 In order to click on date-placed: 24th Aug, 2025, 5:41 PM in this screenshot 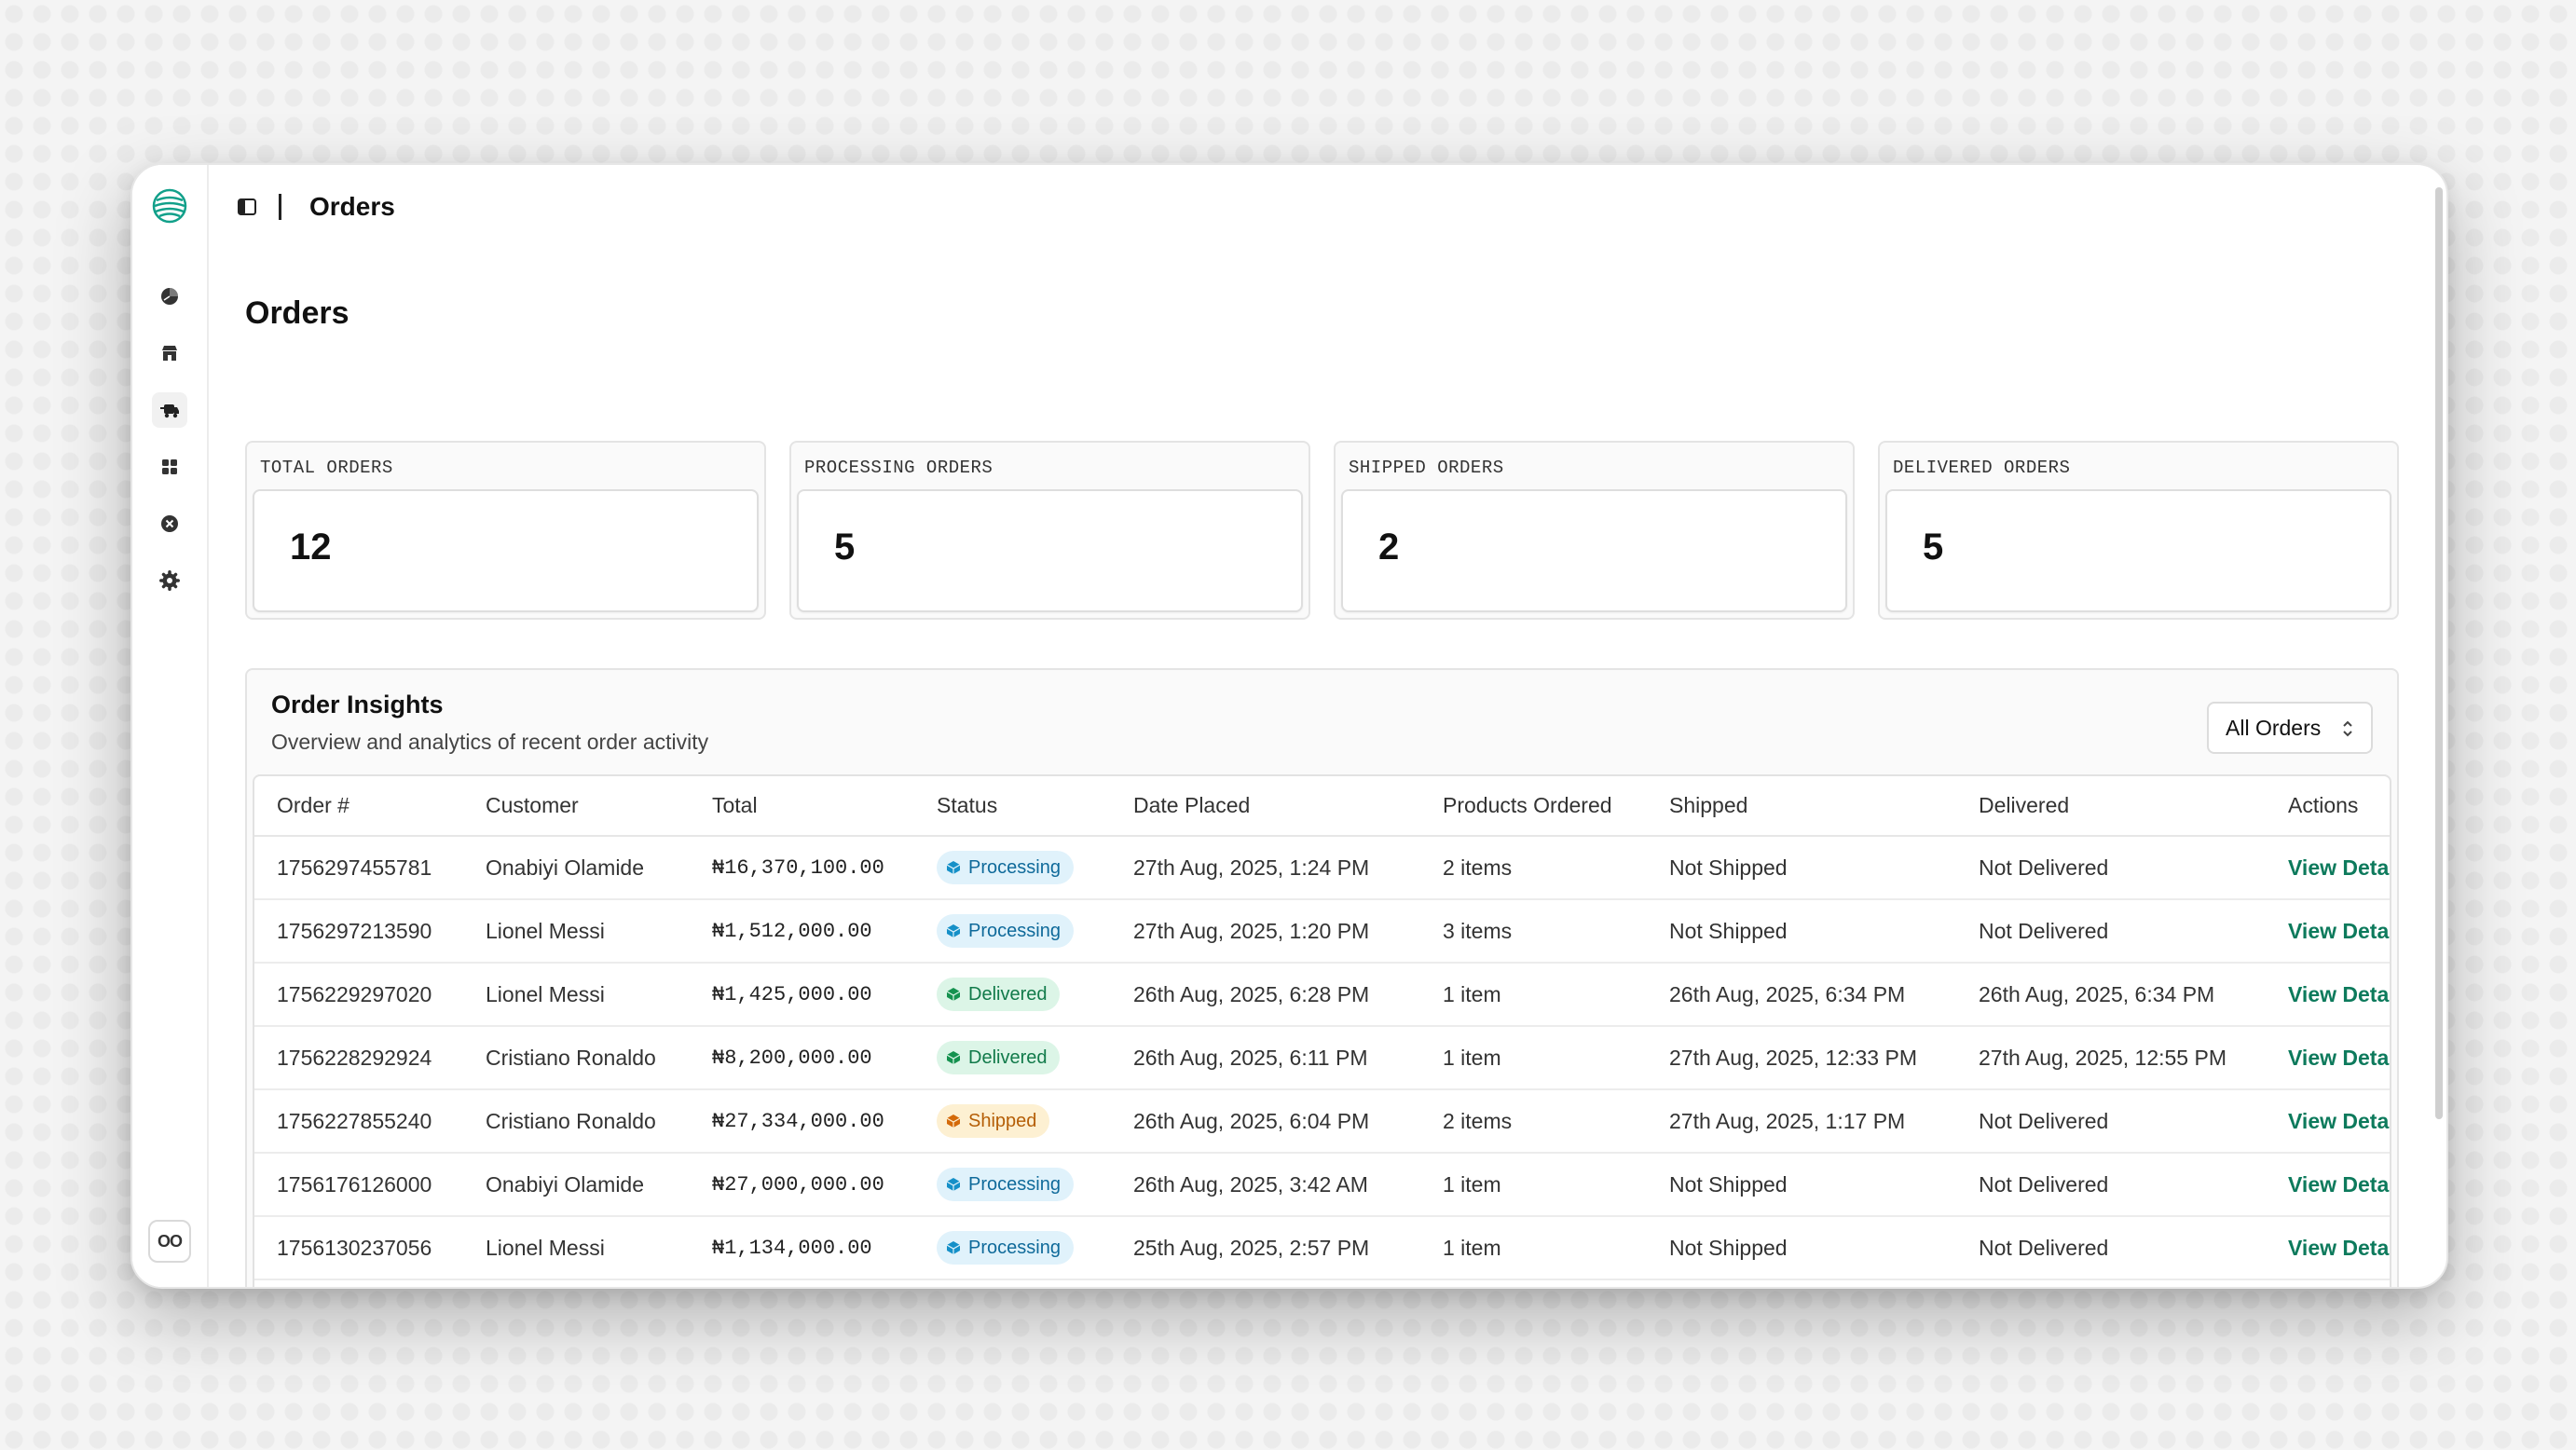, I will do `click(1265, 1283)`.